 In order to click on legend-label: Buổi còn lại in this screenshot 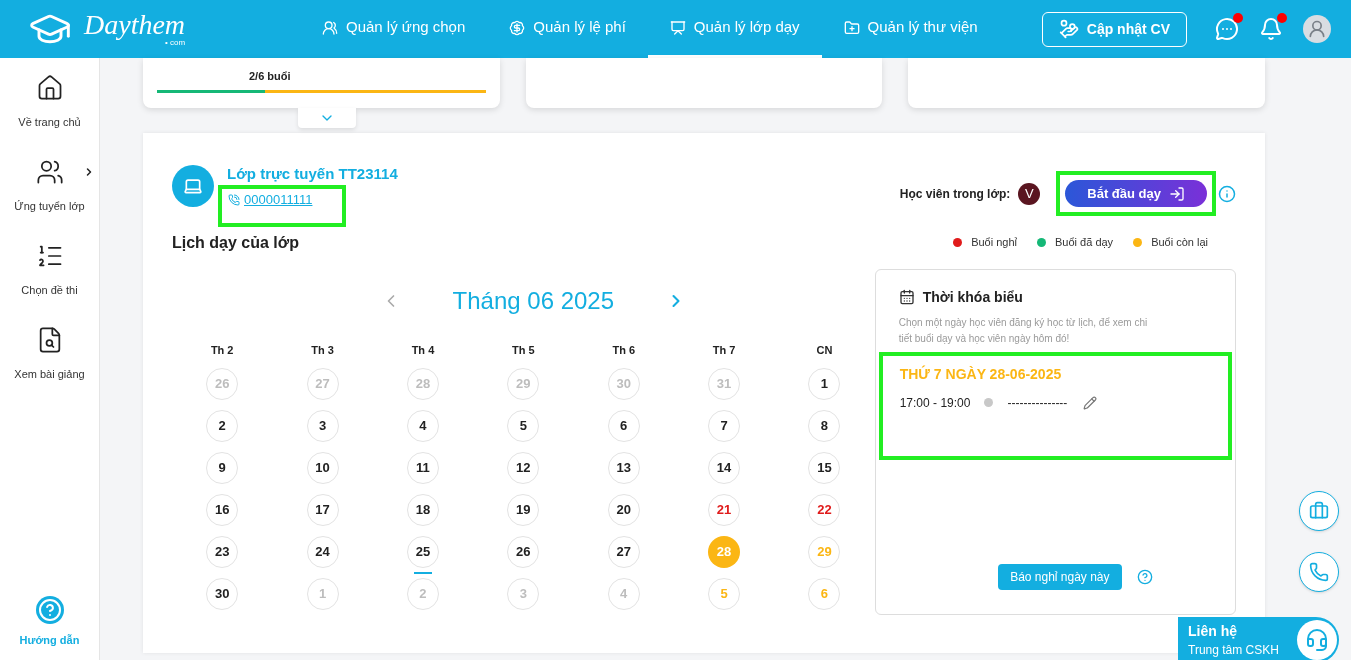, I will do `click(1179, 243)`.